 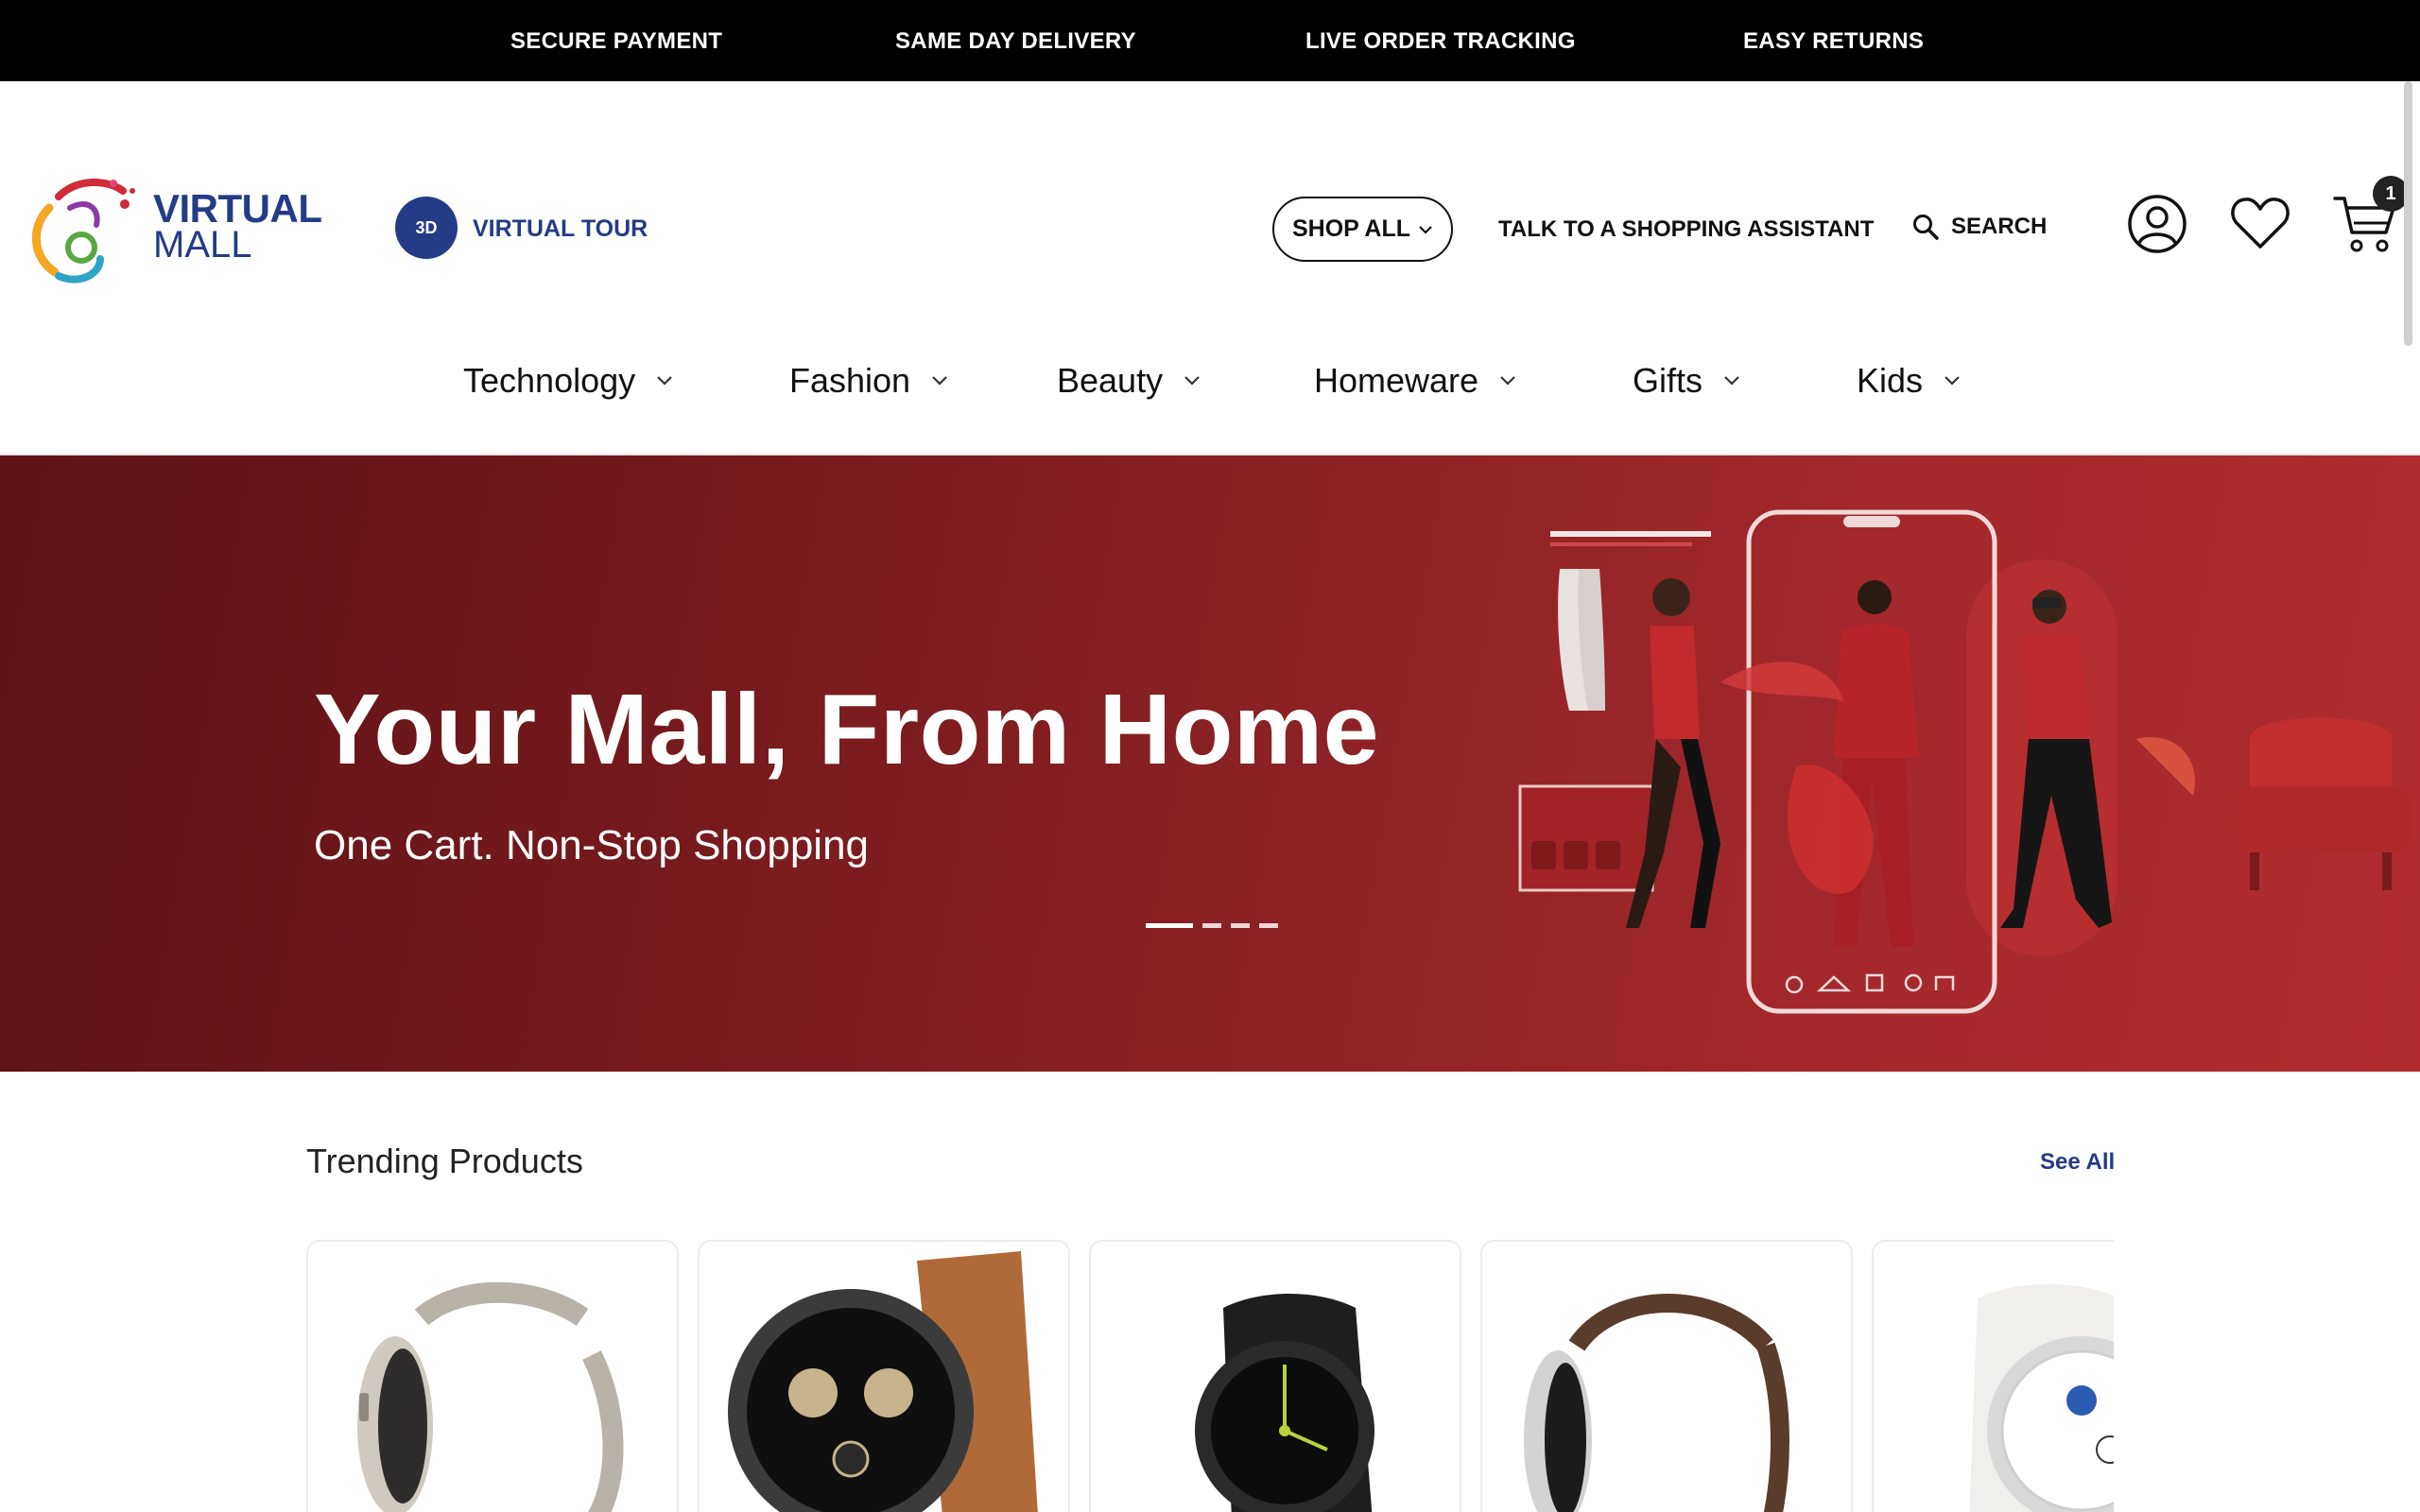 I want to click on carousel-indicators, so click(x=1212, y=925).